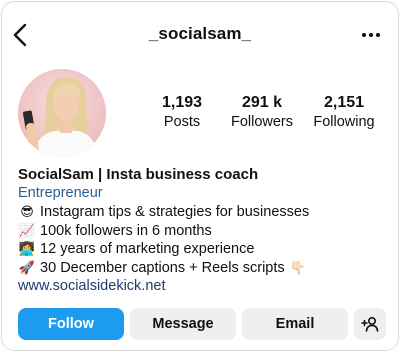 The height and width of the screenshot is (352, 400). What do you see at coordinates (182, 112) in the screenshot?
I see `stat-posts: 1,193 Posts` at bounding box center [182, 112].